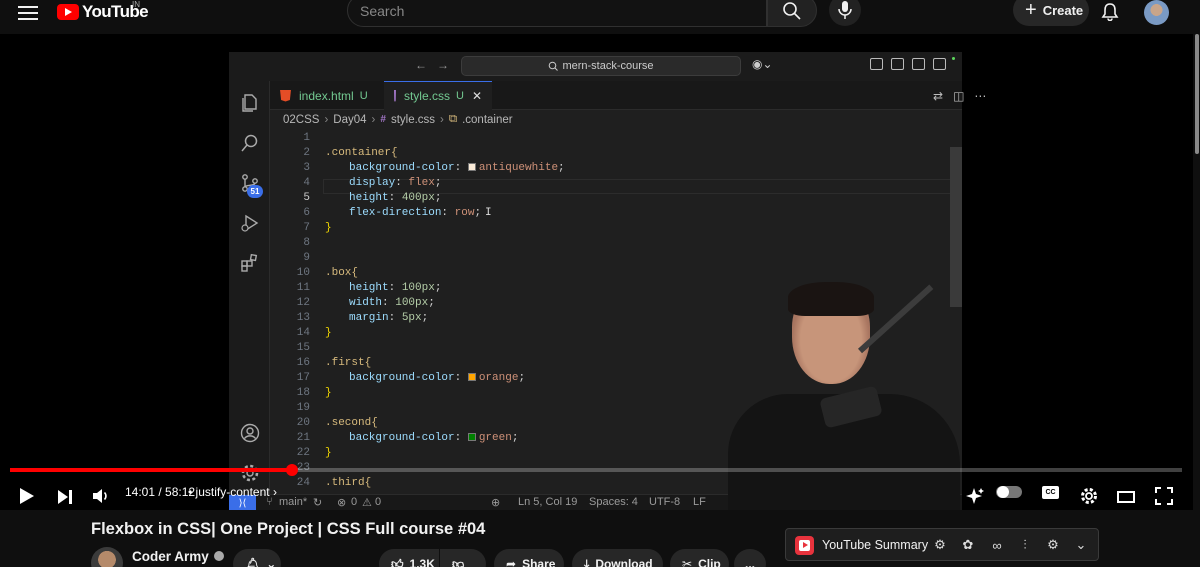 This screenshot has width=1200, height=567. Describe the element at coordinates (940, 545) in the screenshot. I see `robot-icon: ⚙︎` at that location.